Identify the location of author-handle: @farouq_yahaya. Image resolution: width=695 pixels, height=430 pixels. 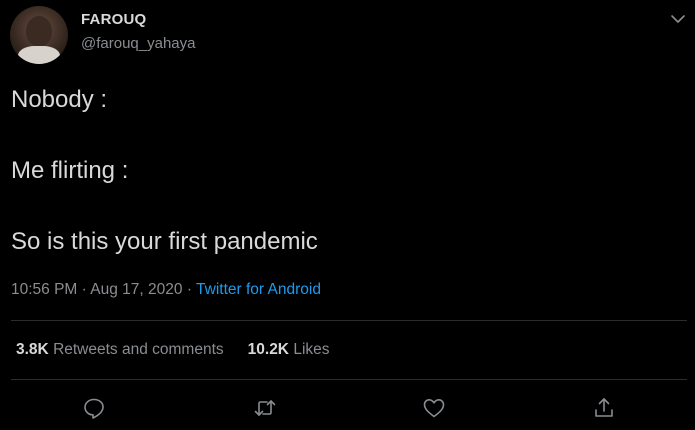
(138, 43).